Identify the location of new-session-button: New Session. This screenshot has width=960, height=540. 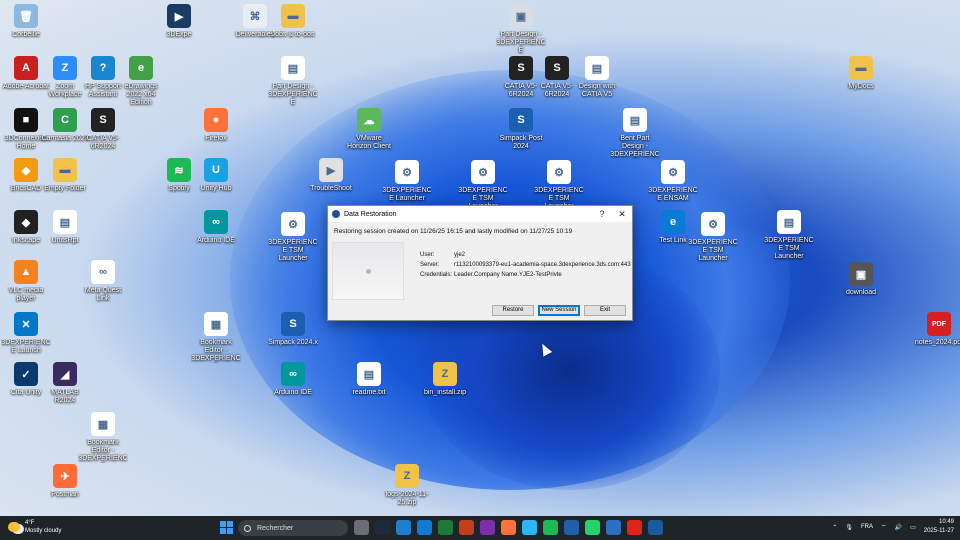
(559, 310).